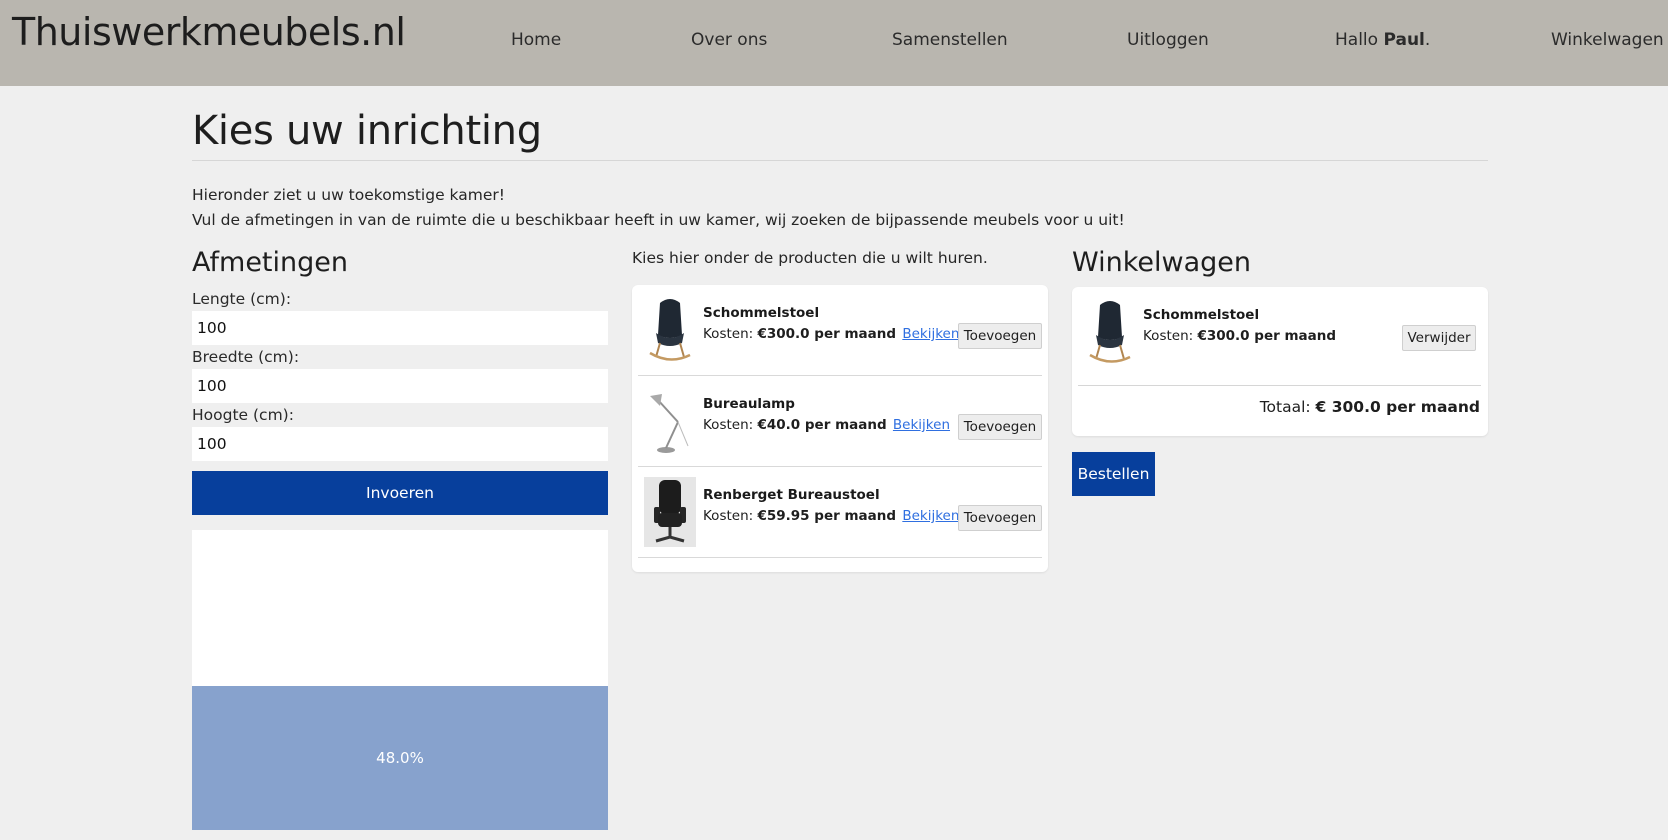 The height and width of the screenshot is (840, 1668). Describe the element at coordinates (400, 680) in the screenshot. I see `room-visualization: 48.0%` at that location.